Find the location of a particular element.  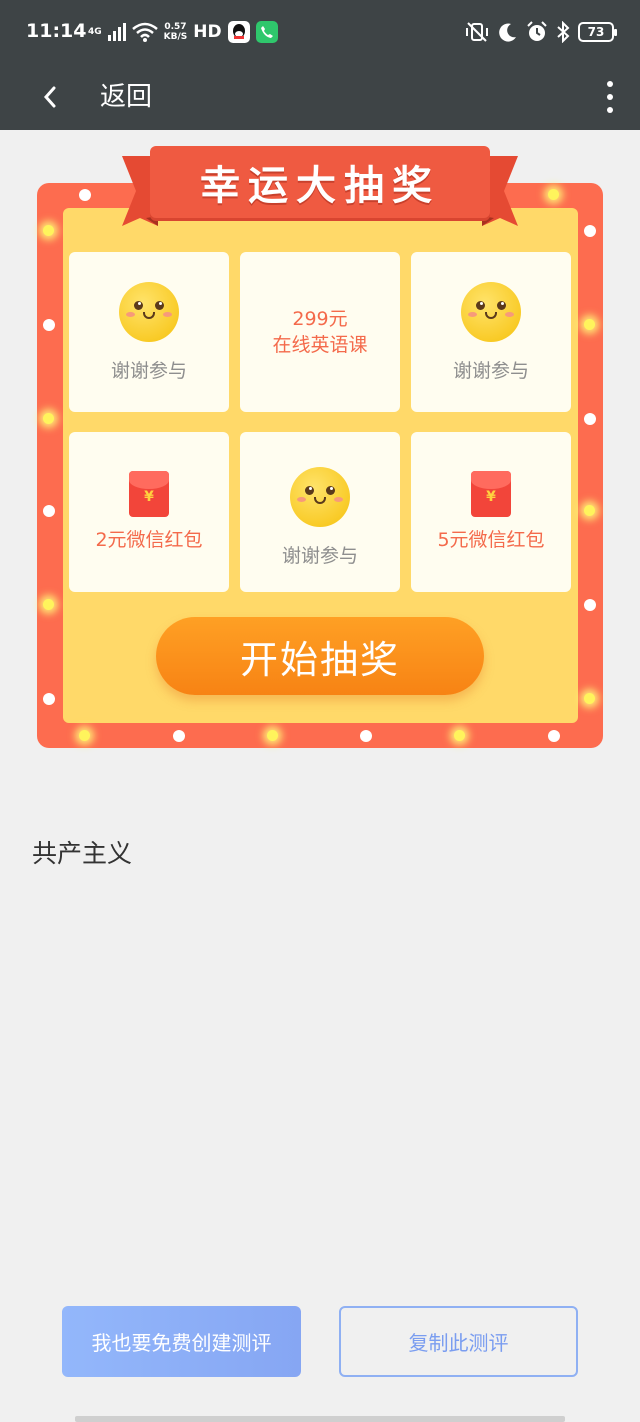

prize-amount: 299元 is located at coordinates (320, 319).